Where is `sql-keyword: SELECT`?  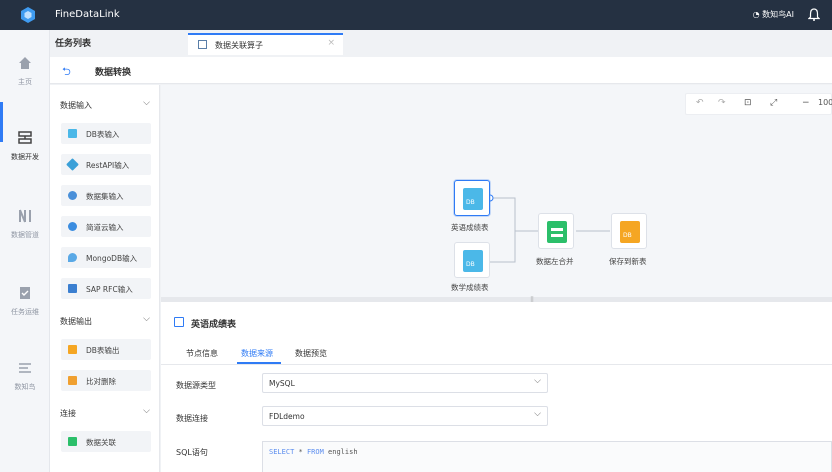 sql-keyword: SELECT is located at coordinates (282, 452).